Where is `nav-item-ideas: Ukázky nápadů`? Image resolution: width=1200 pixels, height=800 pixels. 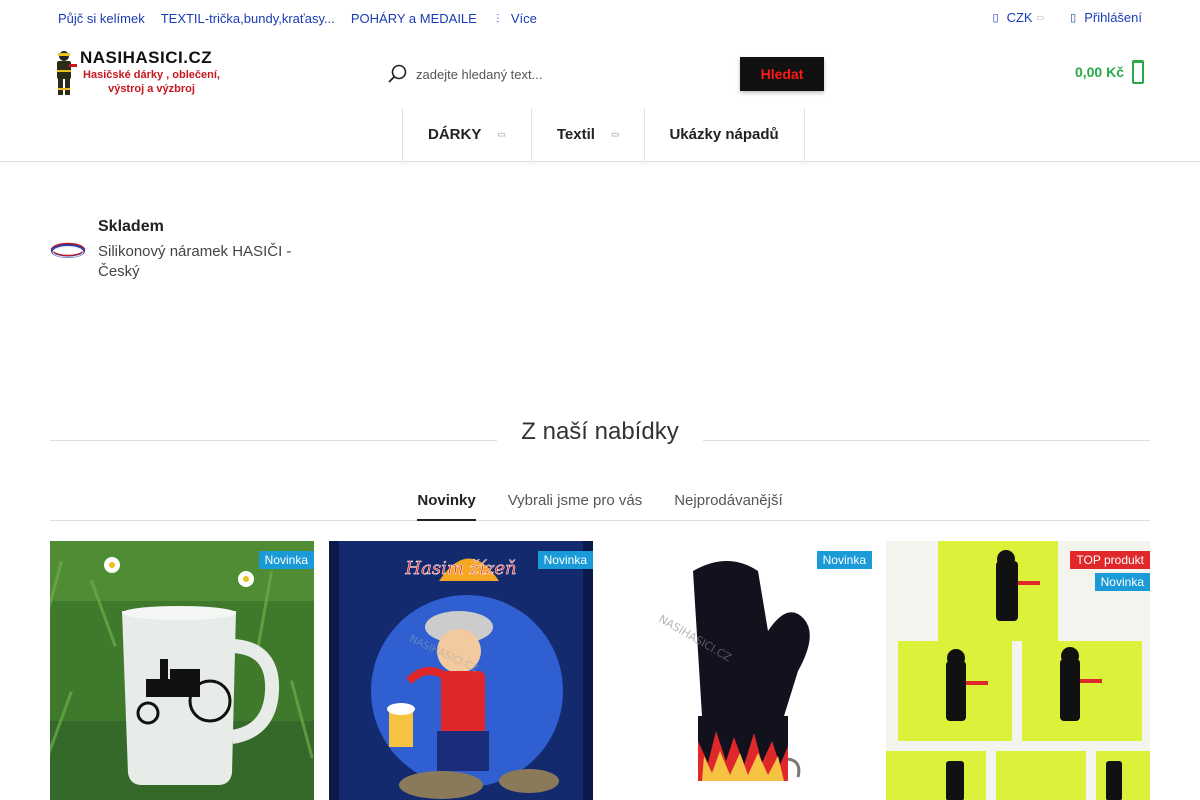
nav-item-ideas: Ukázky nápadů is located at coordinates (725, 134).